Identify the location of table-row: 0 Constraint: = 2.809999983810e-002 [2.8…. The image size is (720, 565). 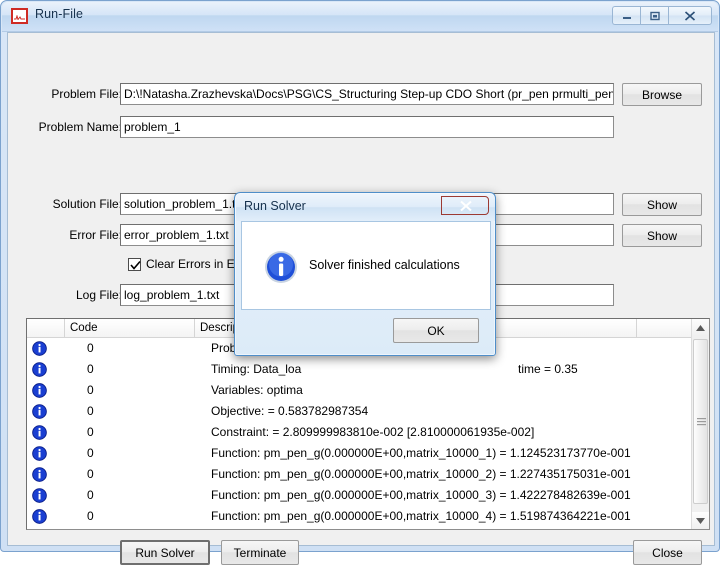
(359, 432).